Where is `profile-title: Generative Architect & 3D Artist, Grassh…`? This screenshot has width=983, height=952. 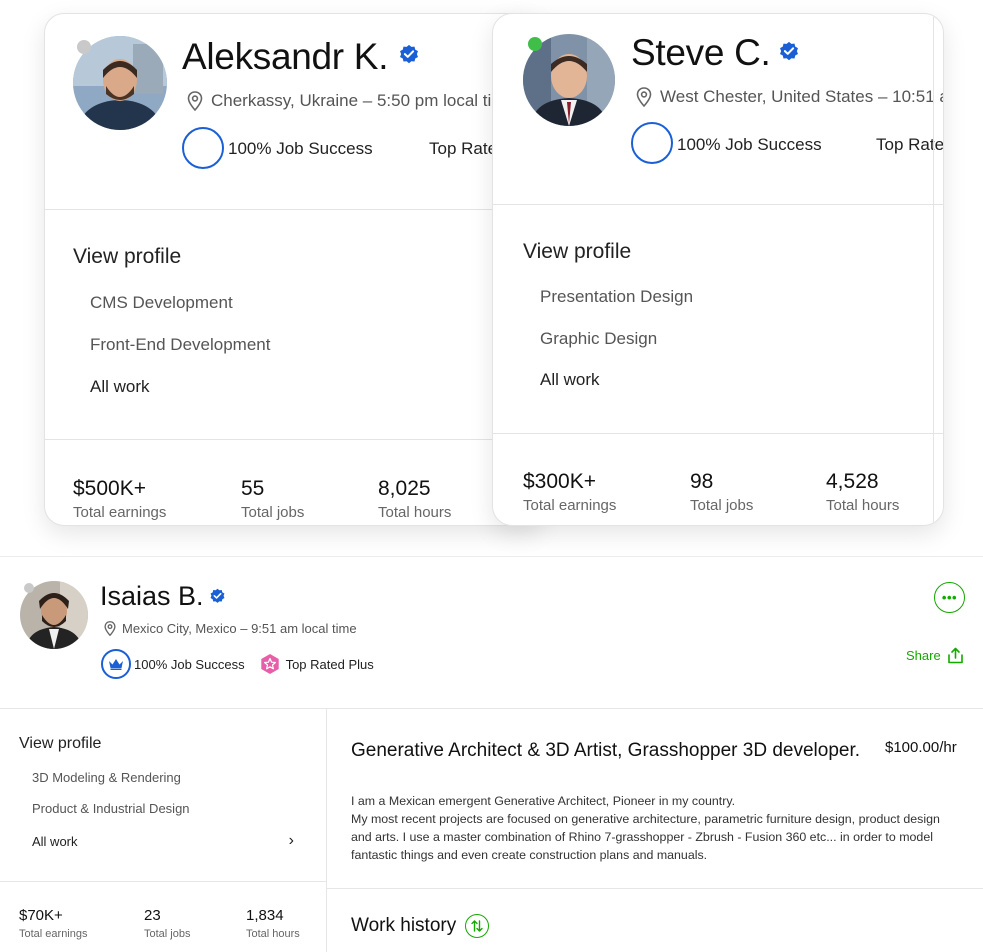 profile-title: Generative Architect & 3D Artist, Grassh… is located at coordinates (606, 750).